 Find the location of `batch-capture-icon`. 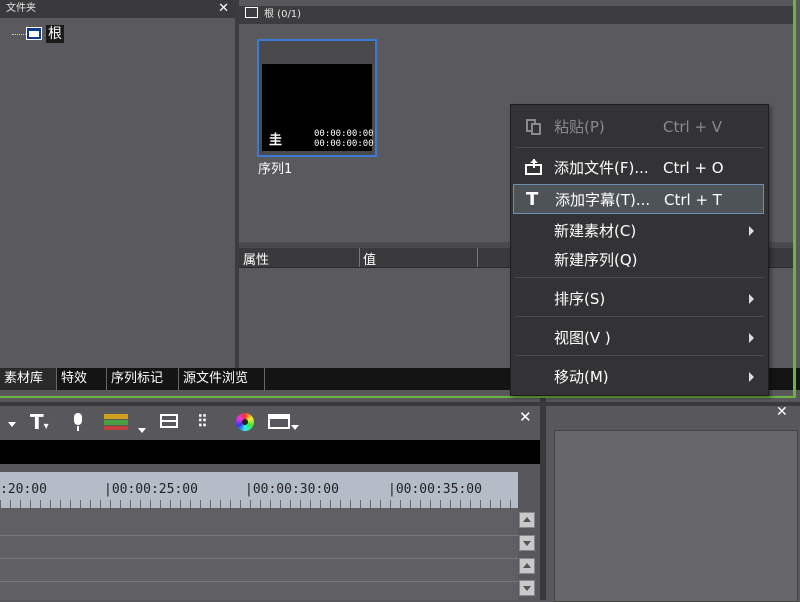

batch-capture-icon is located at coordinates (117, 422).